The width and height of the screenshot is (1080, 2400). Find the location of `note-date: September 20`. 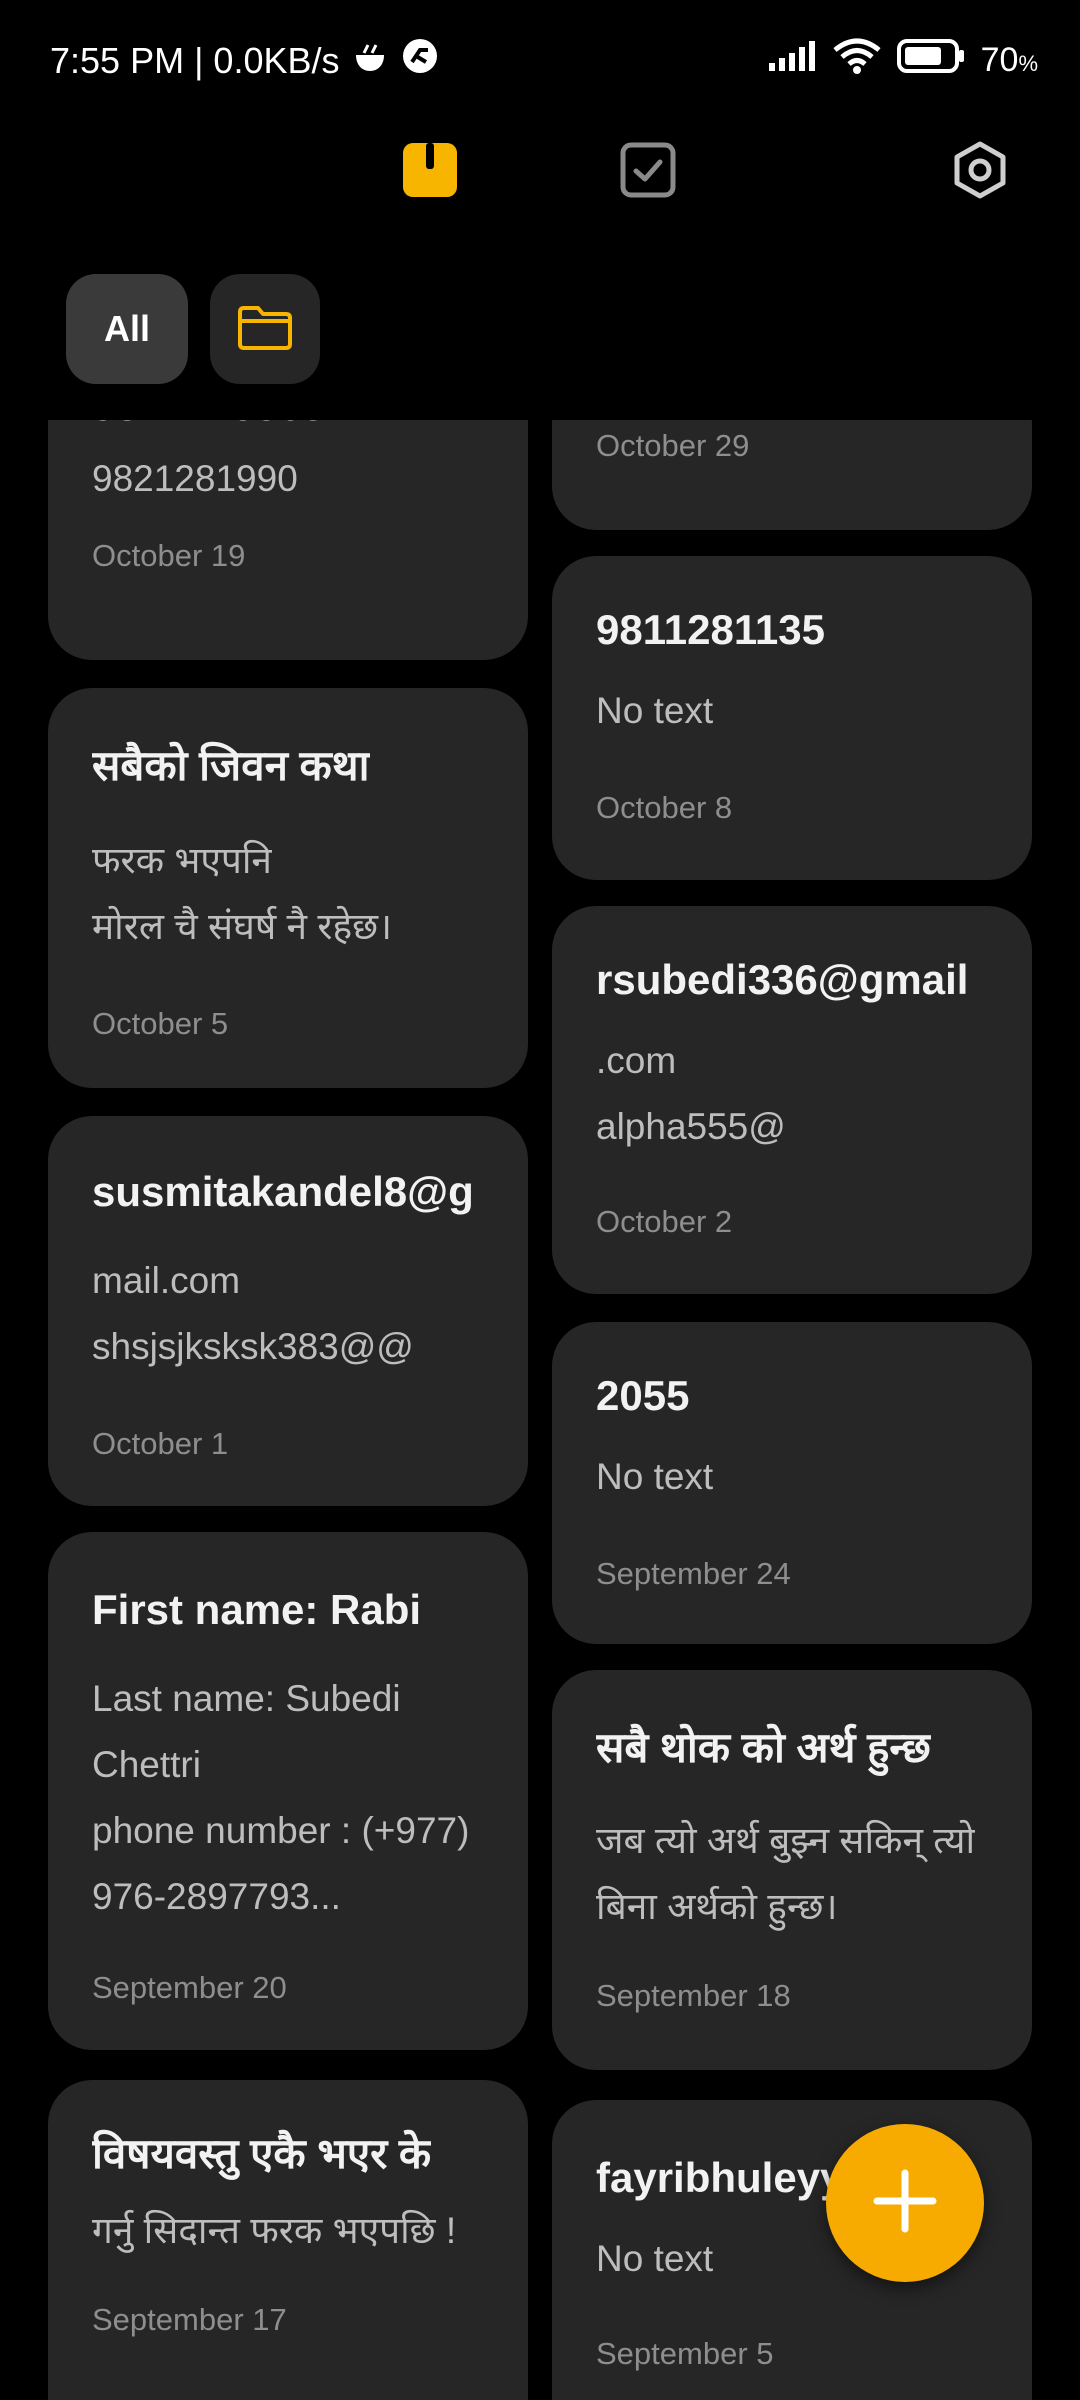

note-date: September 20 is located at coordinates (189, 1987).